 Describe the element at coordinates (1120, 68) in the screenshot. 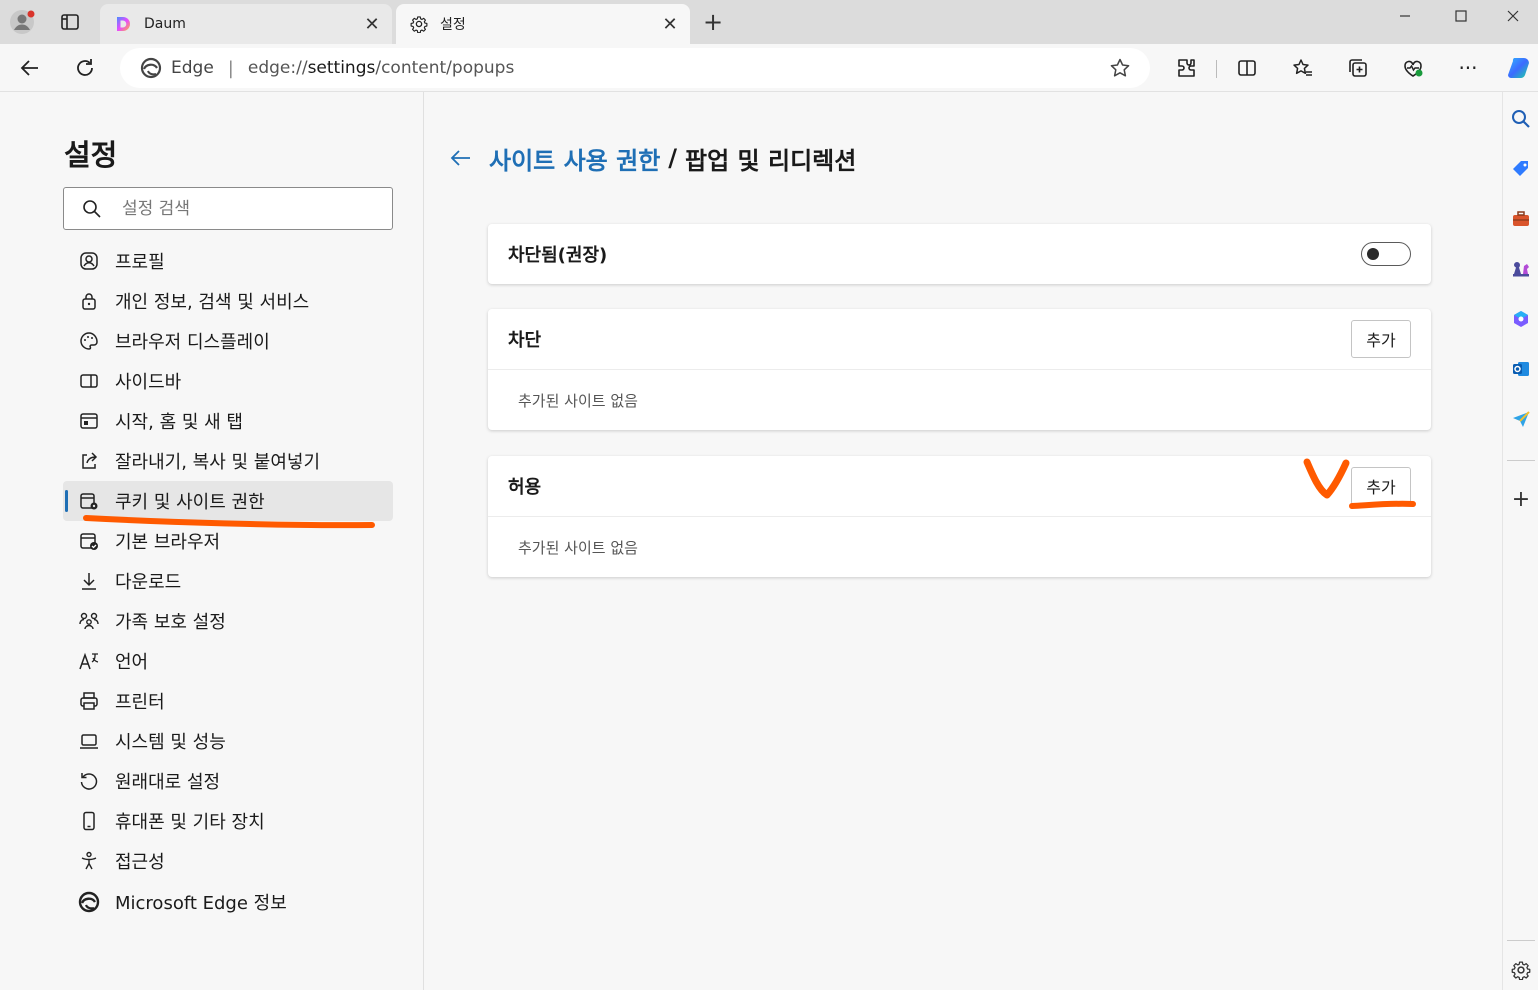

I see `favorite-star-icon` at that location.